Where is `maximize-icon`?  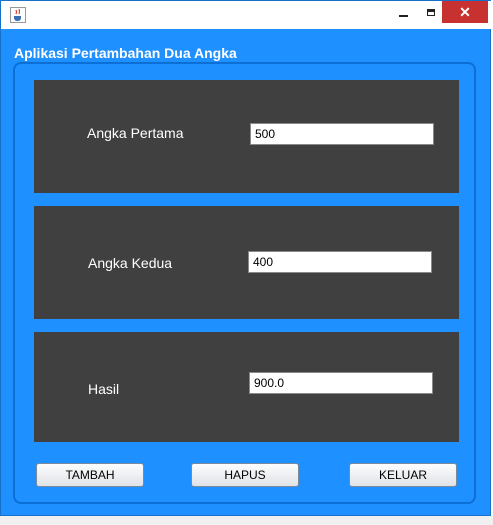 maximize-icon is located at coordinates (431, 12).